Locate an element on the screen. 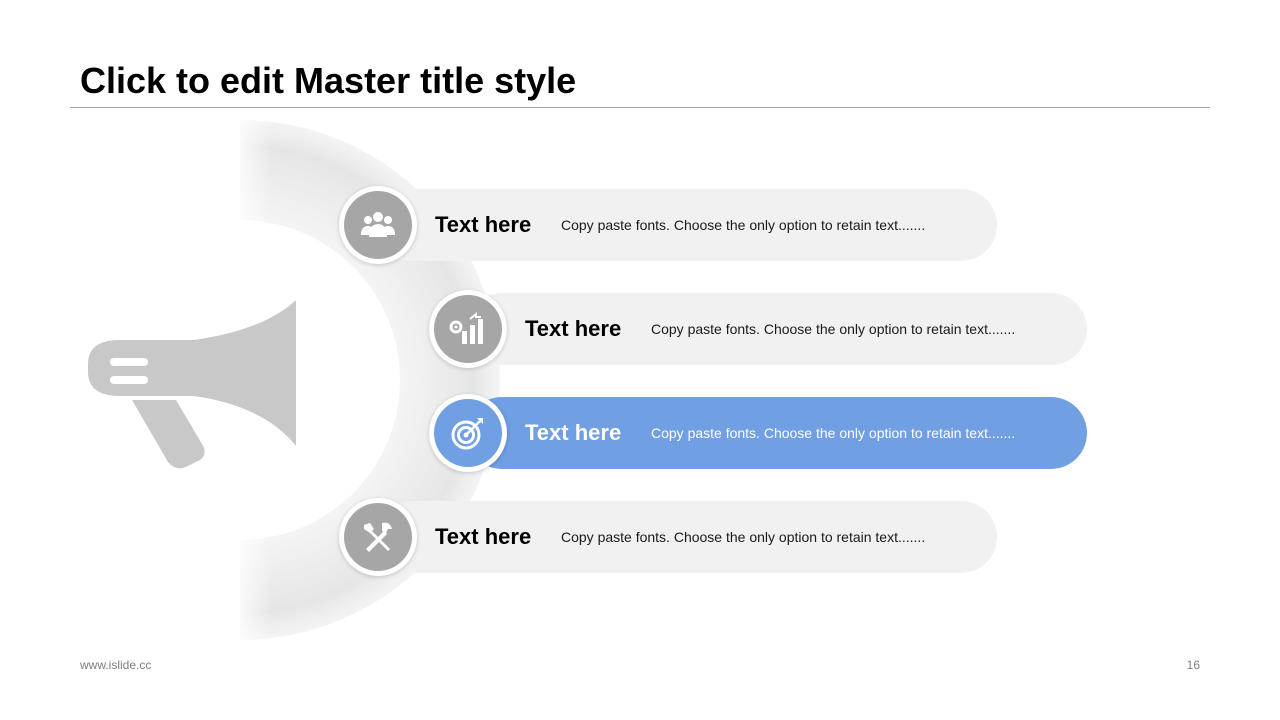 This screenshot has width=1280, height=720. target-icon is located at coordinates (468, 433).